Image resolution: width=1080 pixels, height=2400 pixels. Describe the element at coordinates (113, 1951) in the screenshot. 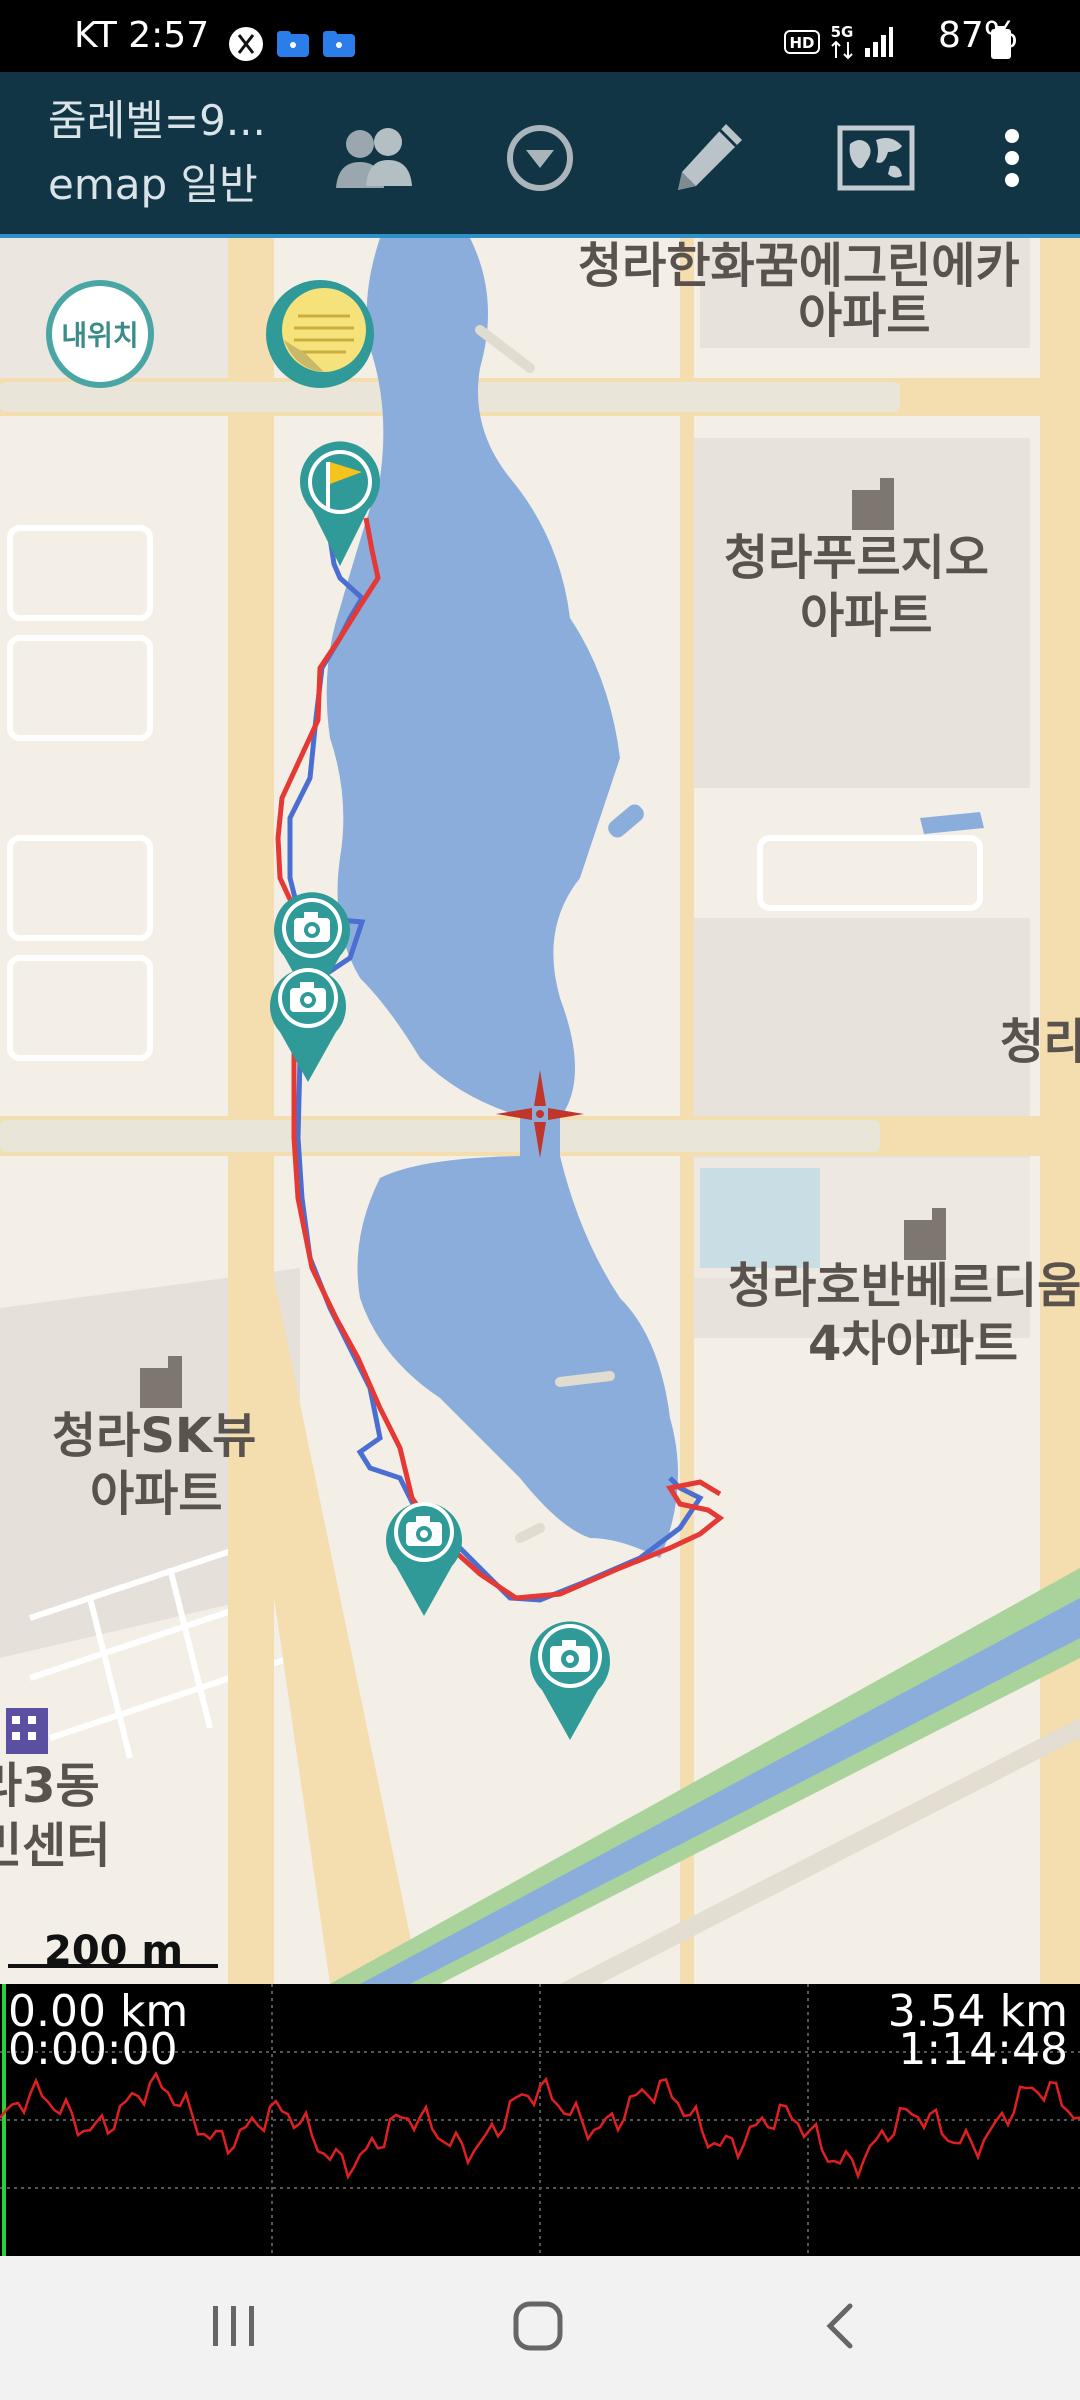

I see `scale-bar: 200 m` at that location.